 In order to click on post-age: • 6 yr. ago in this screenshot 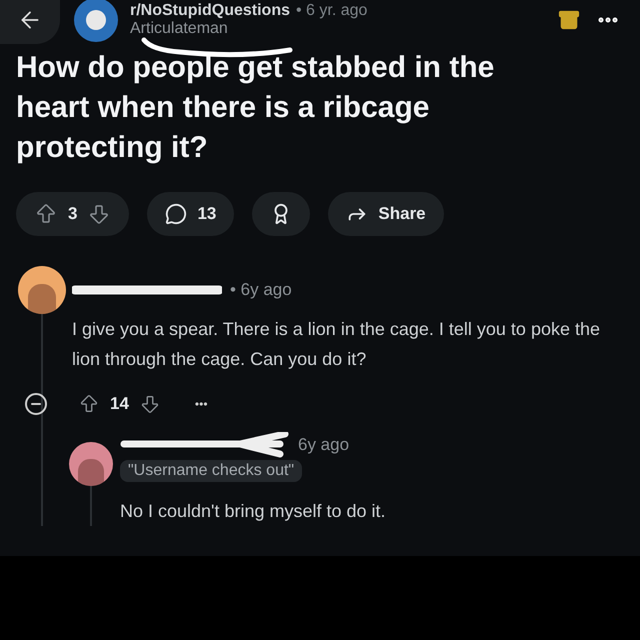, I will do `click(332, 11)`.